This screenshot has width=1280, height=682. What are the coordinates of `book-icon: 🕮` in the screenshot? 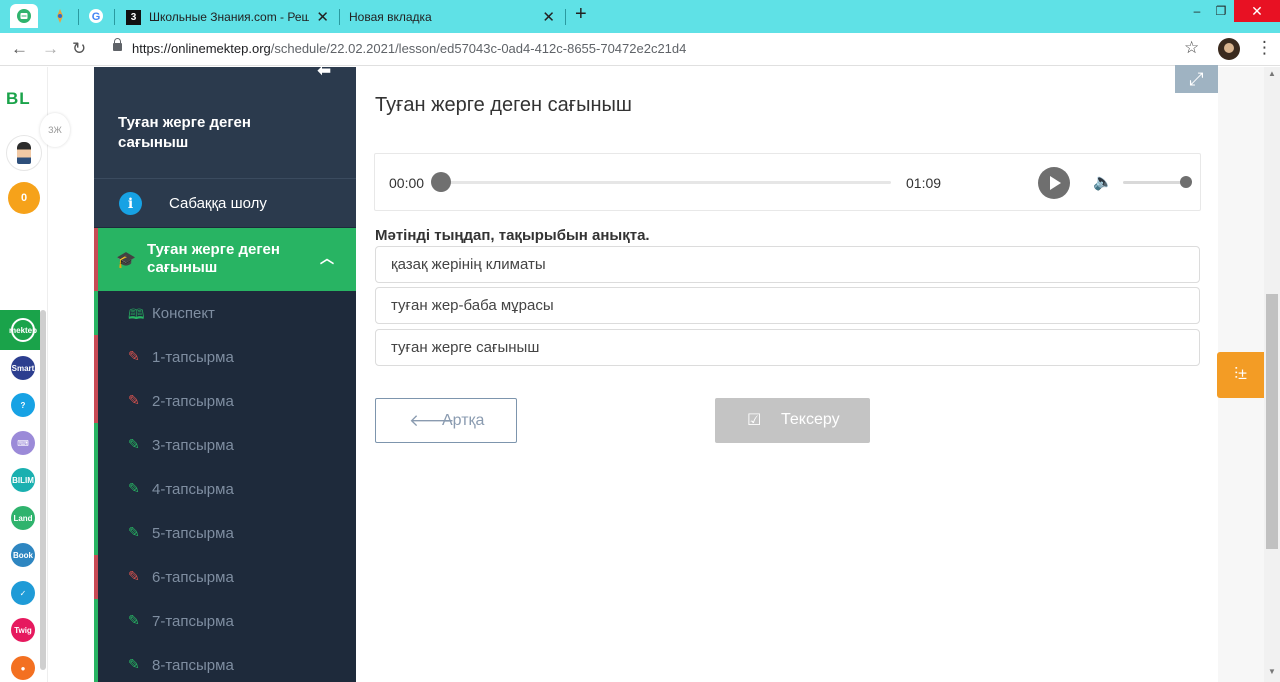 It's located at (136, 314).